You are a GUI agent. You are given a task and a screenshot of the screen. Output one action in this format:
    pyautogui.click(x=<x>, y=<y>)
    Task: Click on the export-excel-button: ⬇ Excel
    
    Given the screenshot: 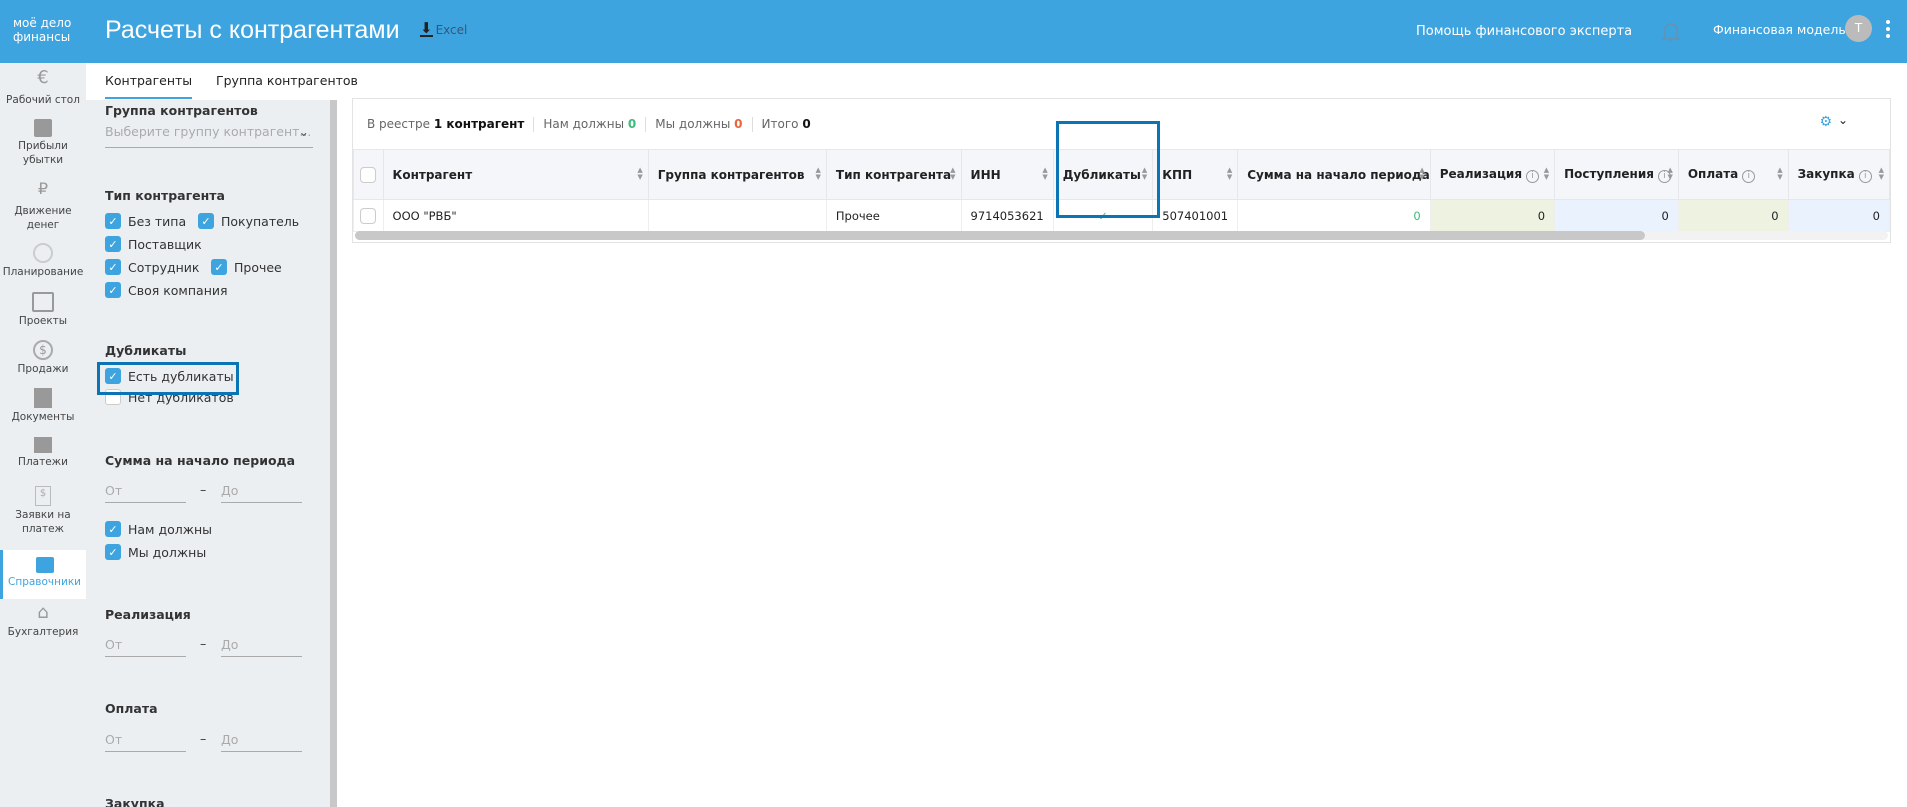 What is the action you would take?
    pyautogui.click(x=443, y=29)
    